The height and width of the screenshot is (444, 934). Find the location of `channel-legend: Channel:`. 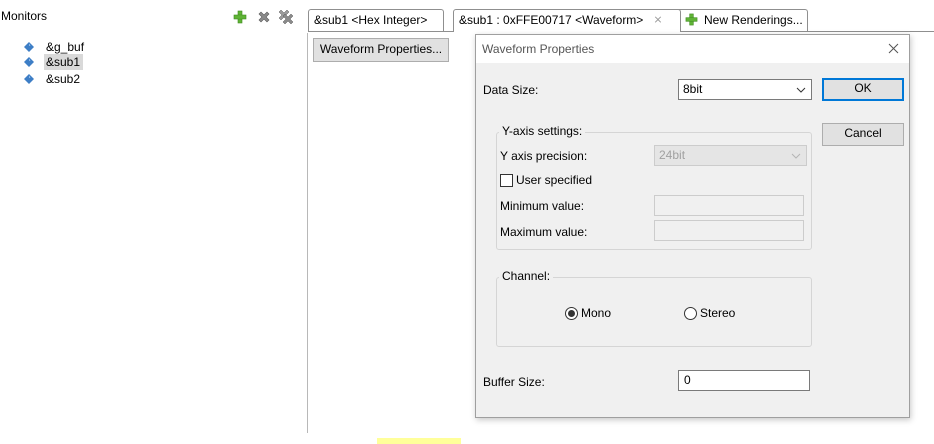

channel-legend: Channel: is located at coordinates (526, 276).